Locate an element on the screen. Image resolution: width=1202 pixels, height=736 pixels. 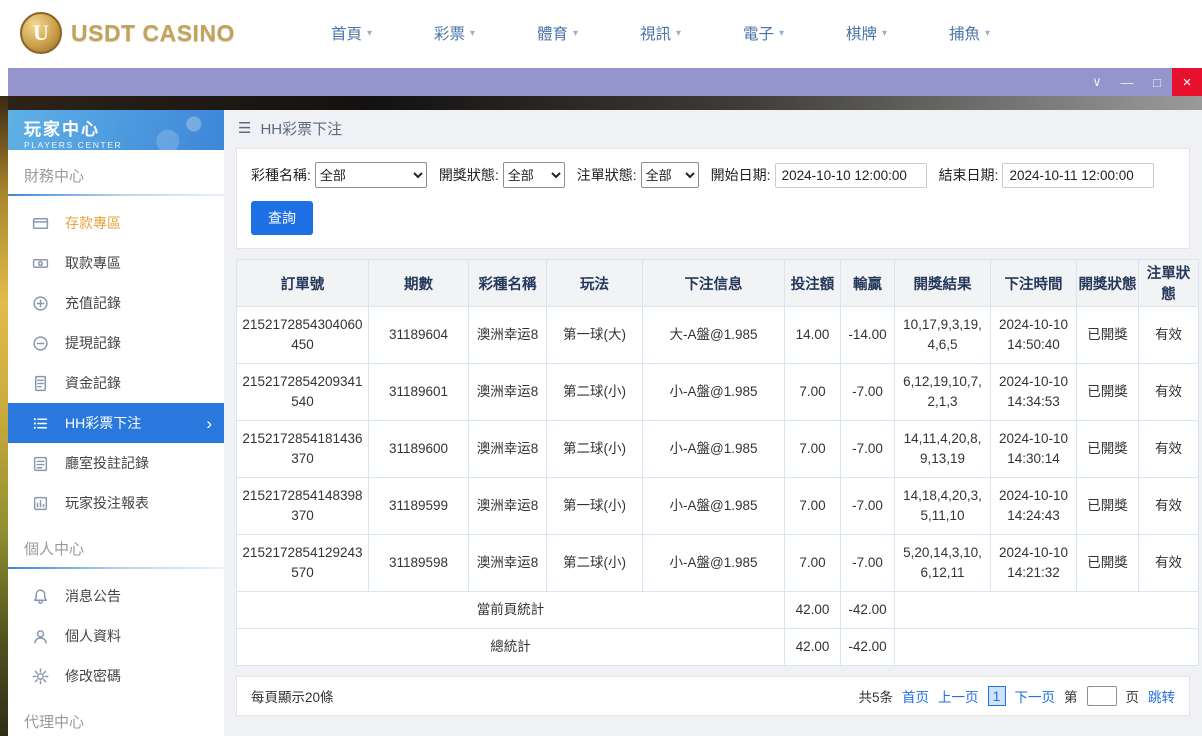
jump-label-post: 页 is located at coordinates (1132, 697).